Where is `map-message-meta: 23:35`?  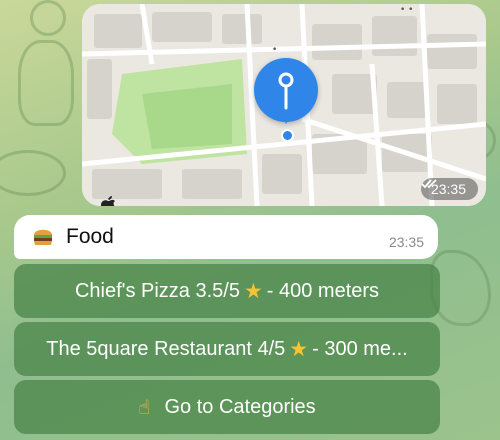
map-message-meta: 23:35 is located at coordinates (449, 189).